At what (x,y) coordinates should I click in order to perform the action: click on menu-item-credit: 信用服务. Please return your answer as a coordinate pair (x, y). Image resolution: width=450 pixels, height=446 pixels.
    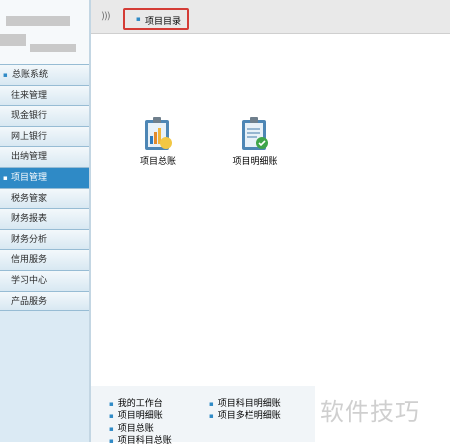
    Looking at the image, I should click on (44, 259).